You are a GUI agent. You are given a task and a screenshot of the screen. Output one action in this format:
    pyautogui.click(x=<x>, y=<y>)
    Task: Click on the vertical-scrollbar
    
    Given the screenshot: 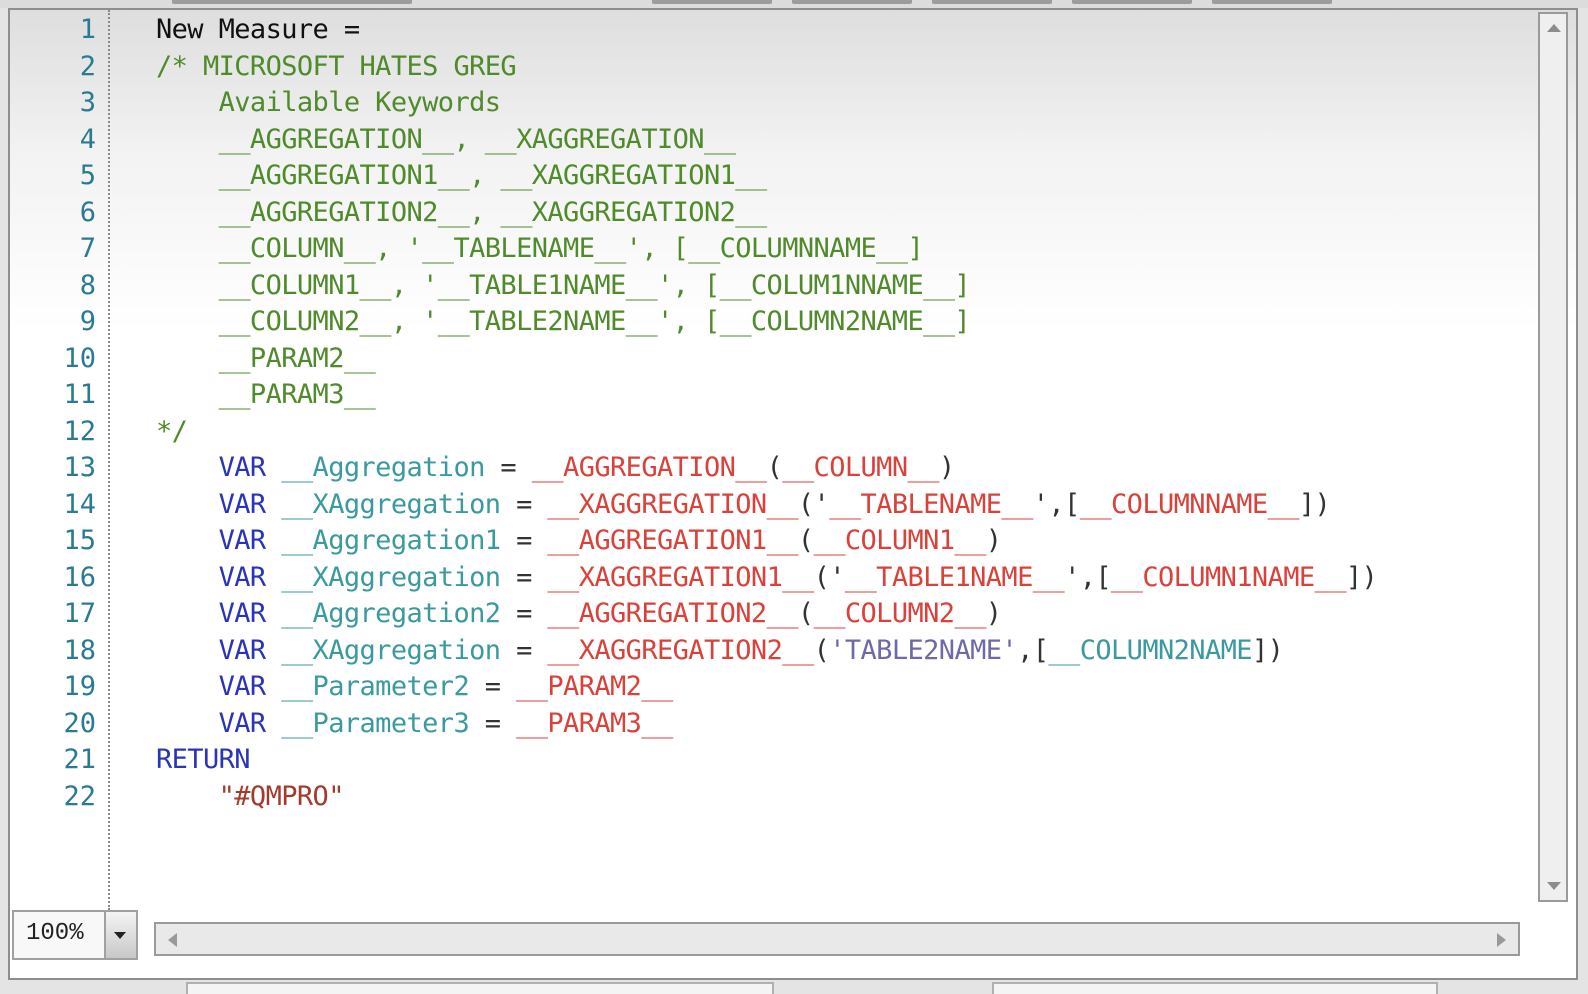 What is the action you would take?
    pyautogui.click(x=1553, y=457)
    